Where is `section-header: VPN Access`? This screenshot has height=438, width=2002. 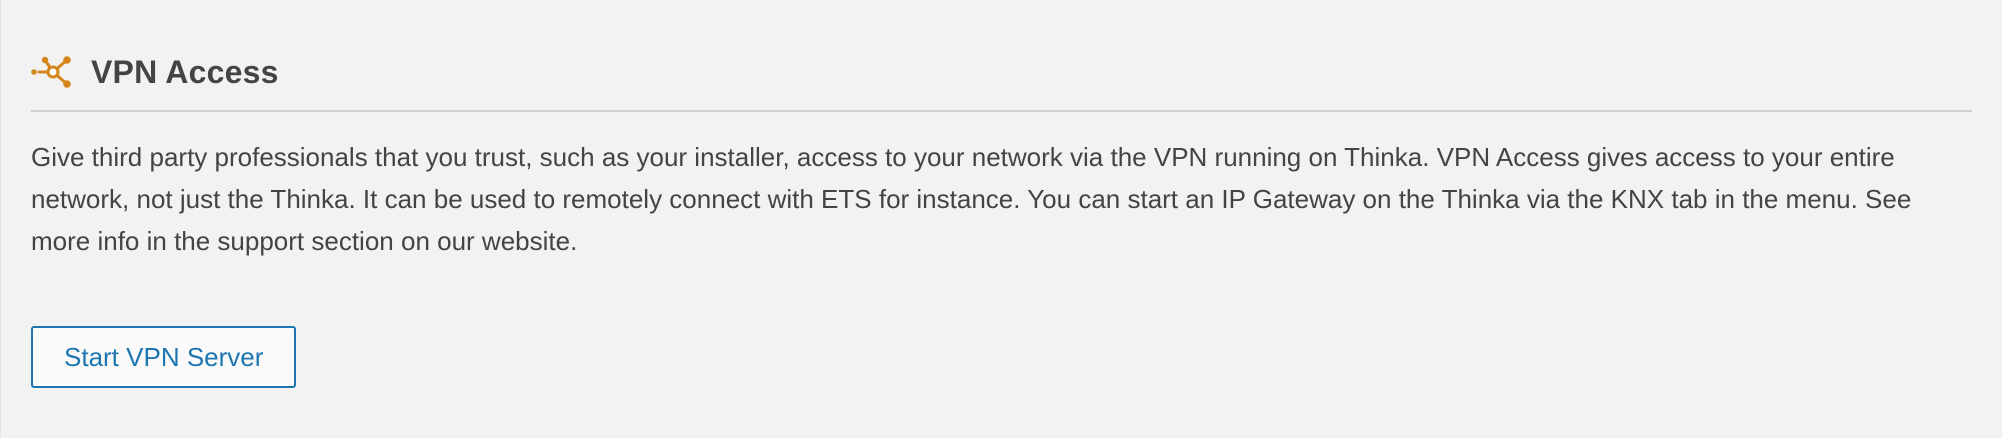
section-header: VPN Access is located at coordinates (1001, 72).